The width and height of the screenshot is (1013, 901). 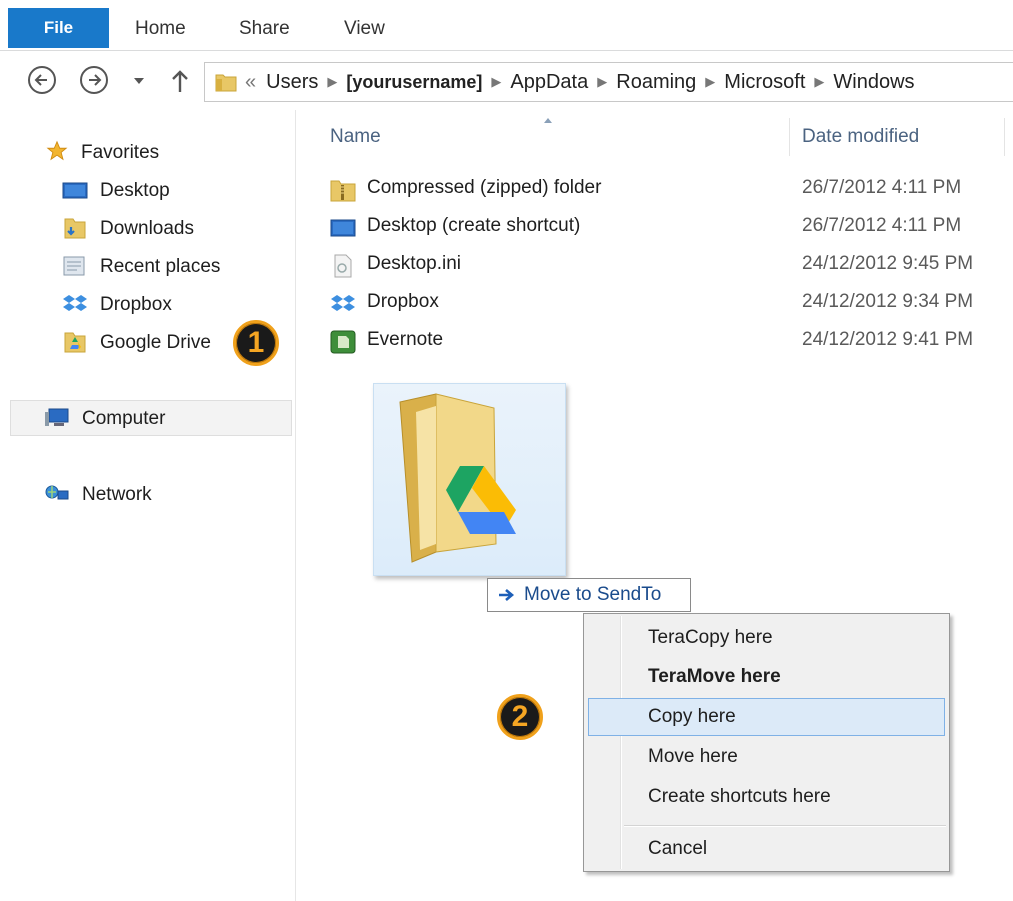 I want to click on sidebar-item-downloads: Downloads, so click(x=147, y=229).